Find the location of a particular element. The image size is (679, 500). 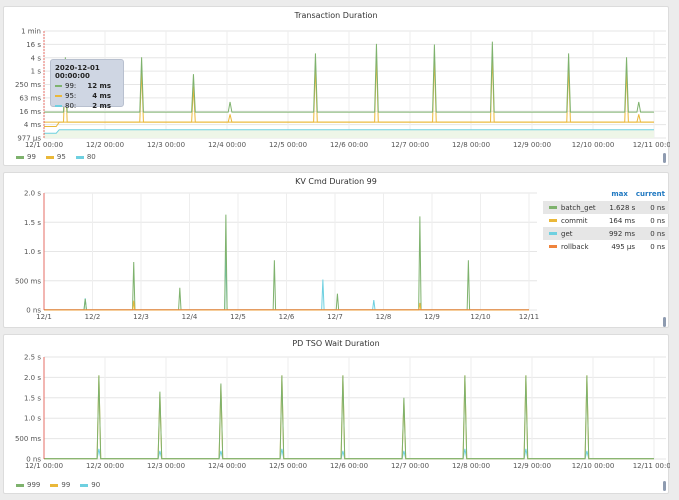

y-tick-label: 1 s is located at coordinates (36, 72).